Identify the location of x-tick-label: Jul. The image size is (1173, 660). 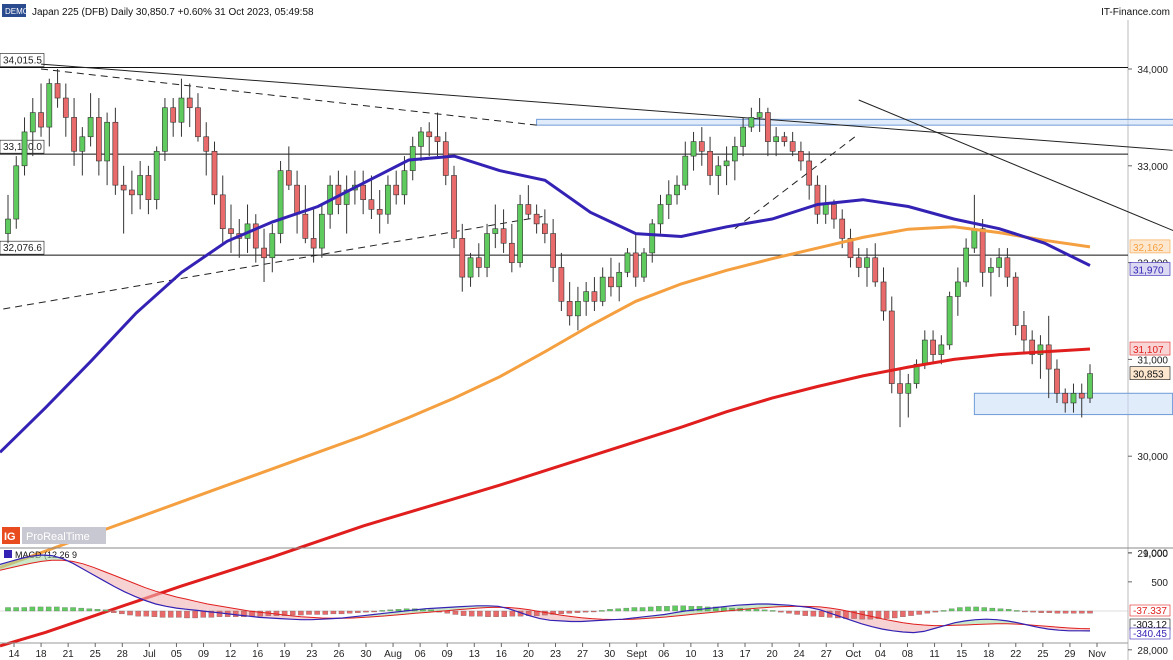
(149, 654).